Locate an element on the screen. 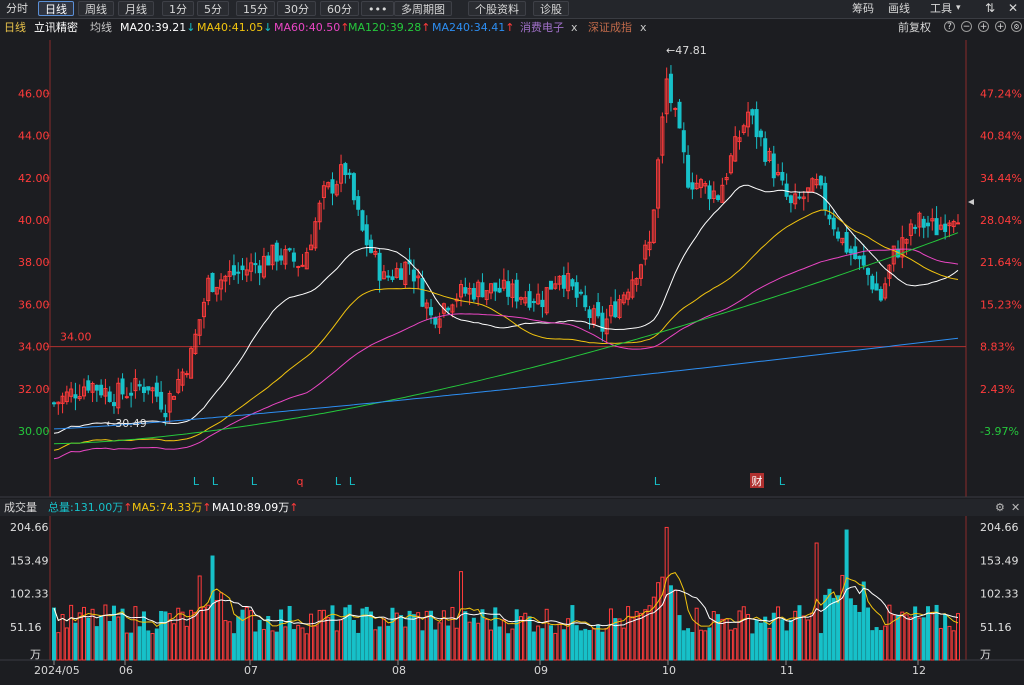  time-axis-label: 09 is located at coordinates (541, 670).